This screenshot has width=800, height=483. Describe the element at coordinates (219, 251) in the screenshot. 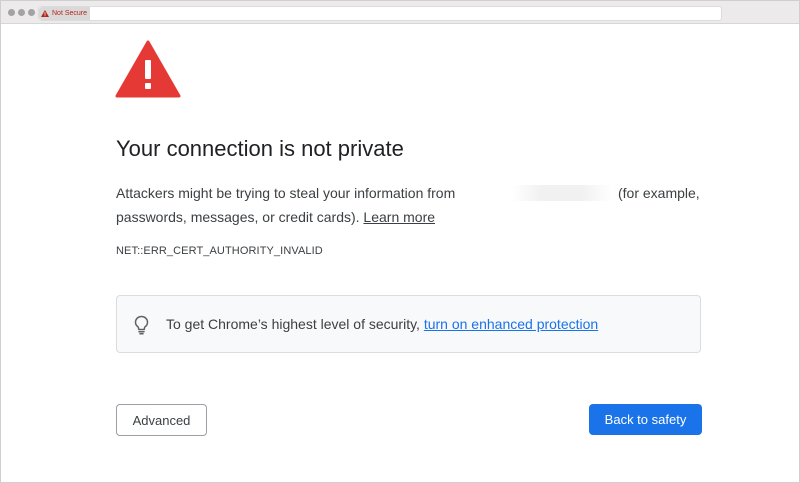

I see `error-code: NET::ERR_CERT_AUTHORITY_INVALID` at that location.